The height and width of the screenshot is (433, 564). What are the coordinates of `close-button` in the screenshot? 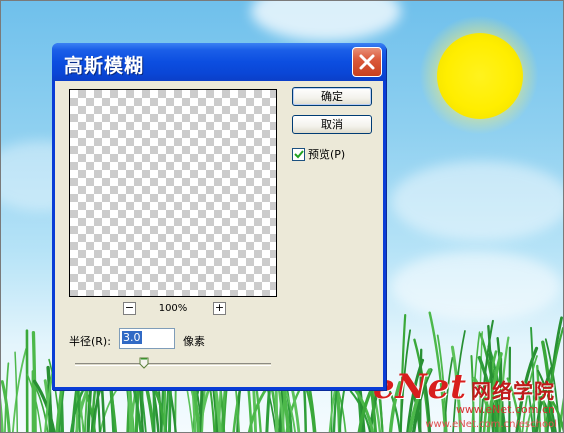 It's located at (367, 62).